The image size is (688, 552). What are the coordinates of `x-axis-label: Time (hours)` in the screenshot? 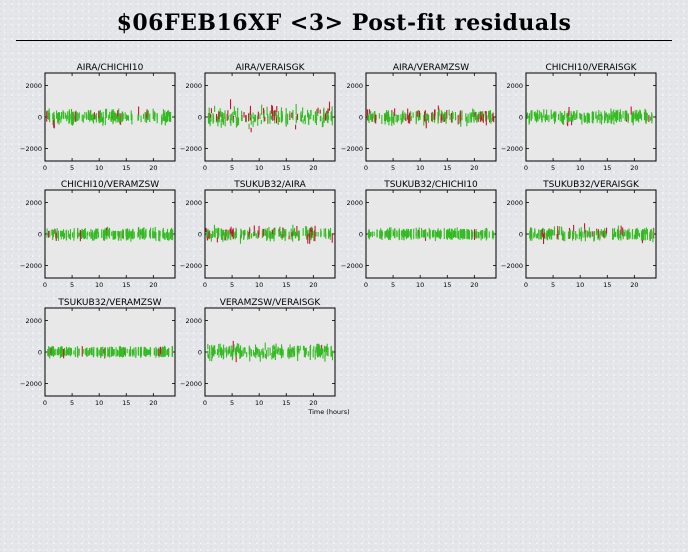 It's located at (328, 412).